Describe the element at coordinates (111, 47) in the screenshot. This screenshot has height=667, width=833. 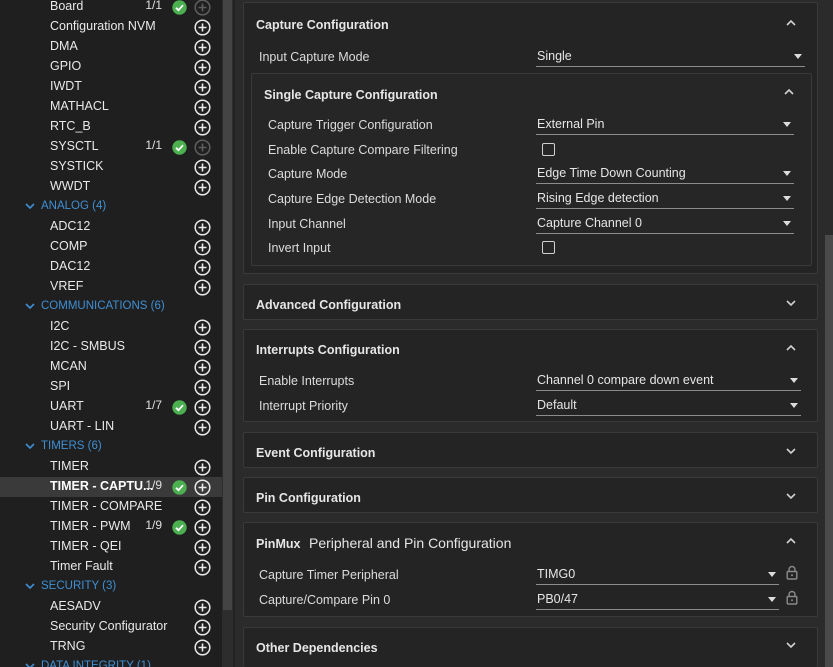
I see `sidebar-item-dma: DMA` at that location.